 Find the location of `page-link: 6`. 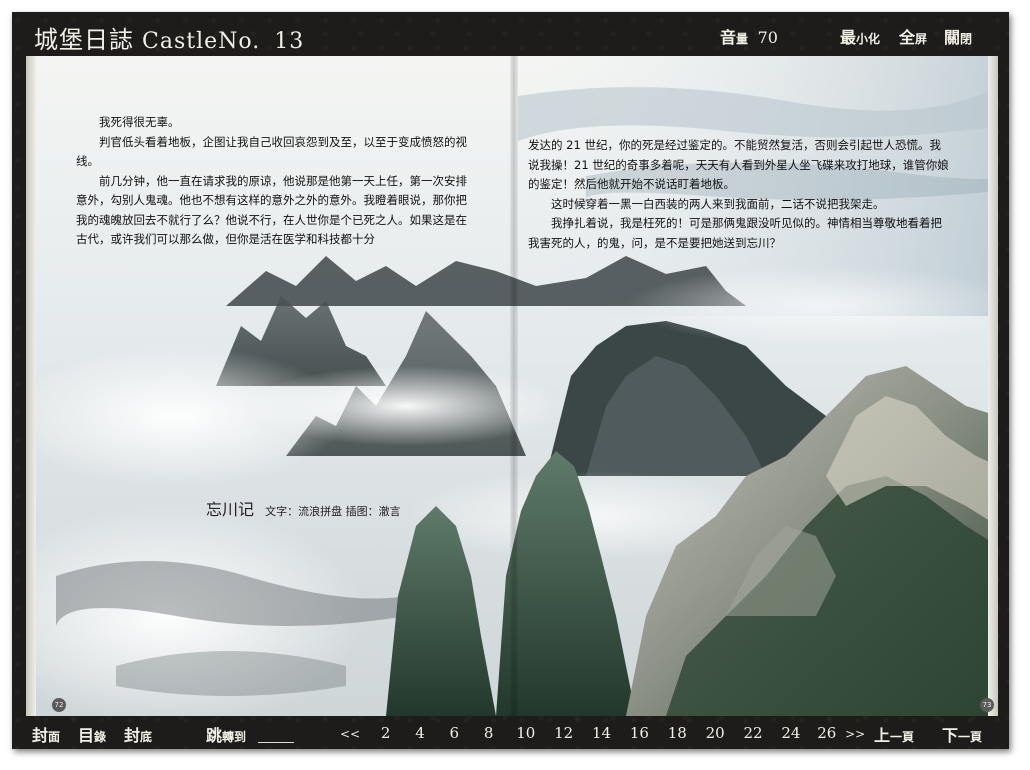

page-link: 6 is located at coordinates (455, 733).